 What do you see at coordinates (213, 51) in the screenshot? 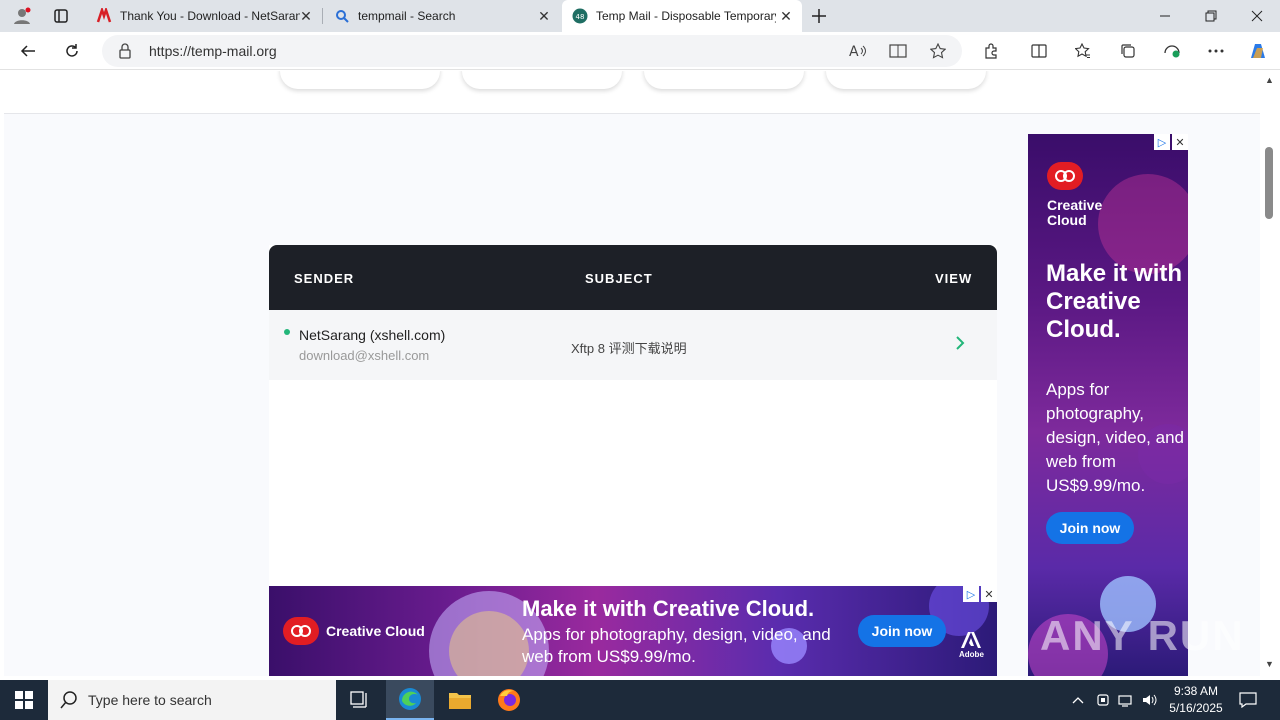
I see `url-text: https://temp-mail.org` at bounding box center [213, 51].